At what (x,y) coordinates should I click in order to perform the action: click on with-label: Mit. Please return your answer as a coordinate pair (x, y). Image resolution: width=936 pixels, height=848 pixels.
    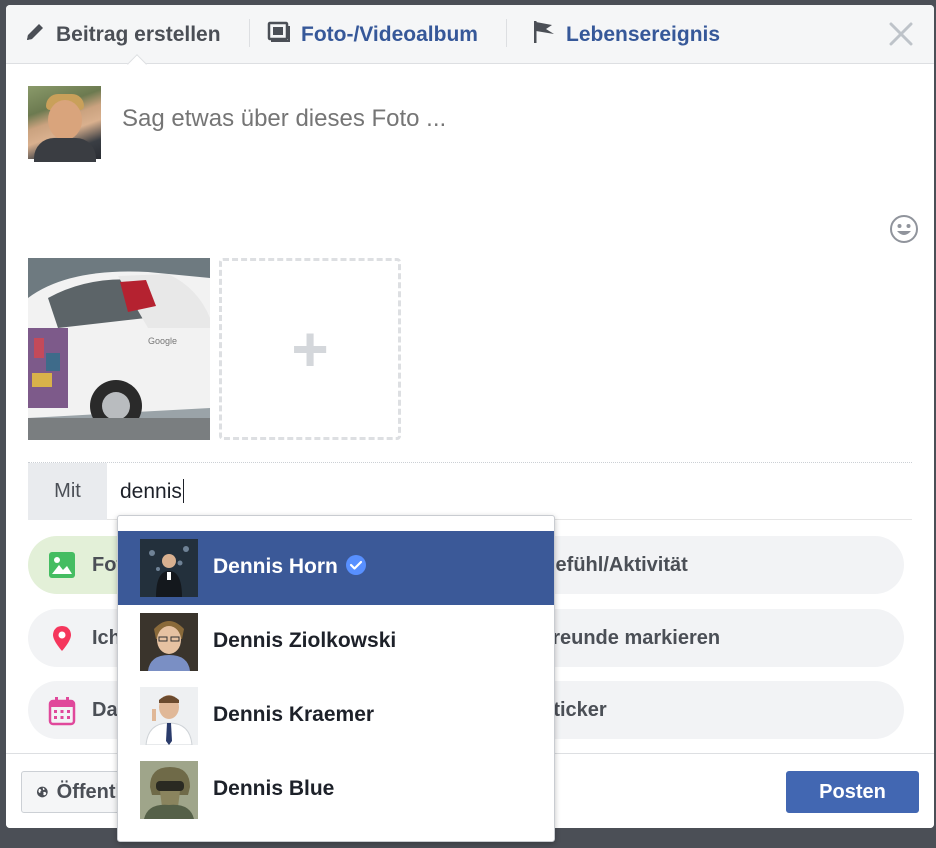
    Looking at the image, I should click on (67, 491).